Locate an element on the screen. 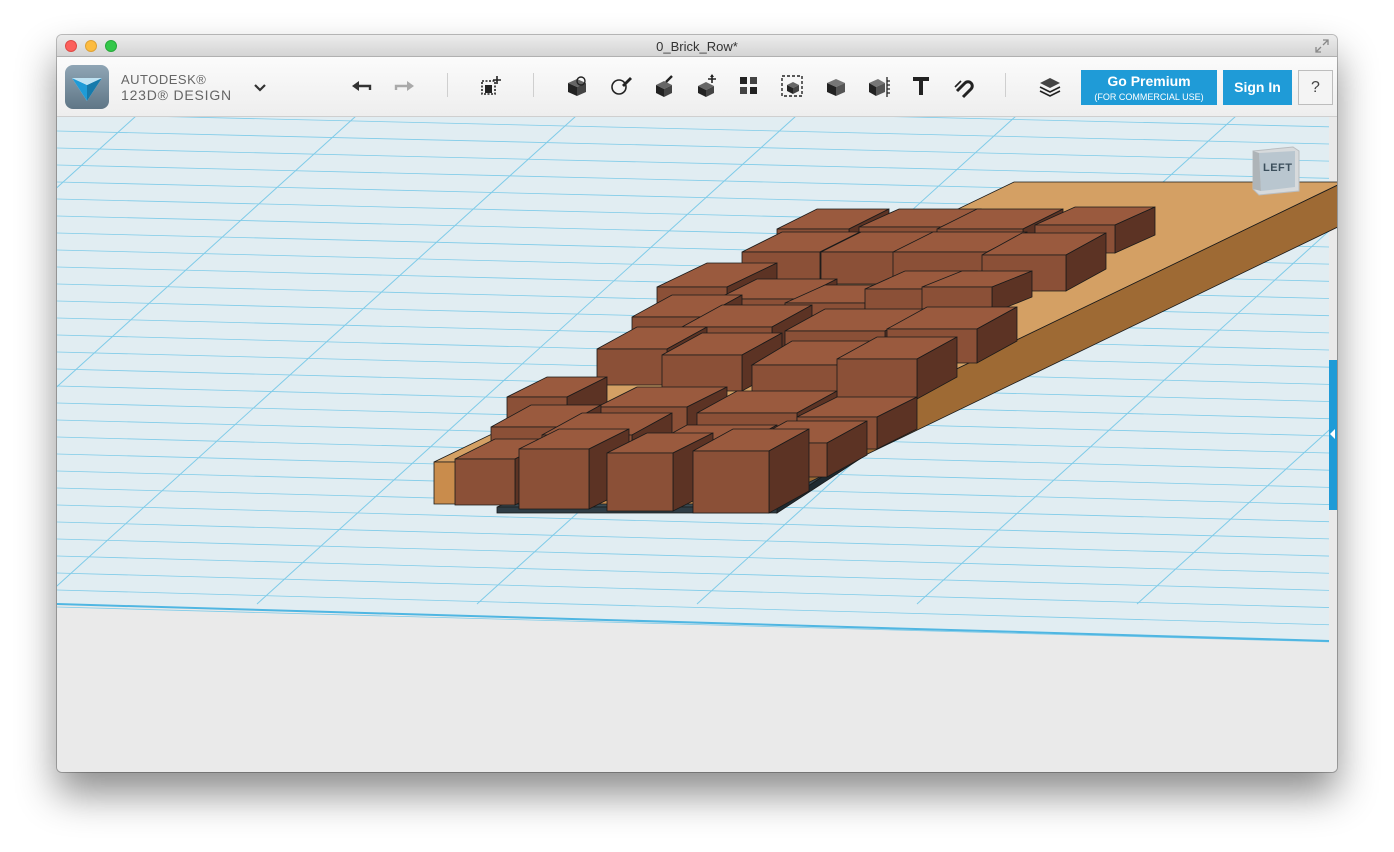 This screenshot has height=852, width=1394. move-cube-icon is located at coordinates (491, 85).